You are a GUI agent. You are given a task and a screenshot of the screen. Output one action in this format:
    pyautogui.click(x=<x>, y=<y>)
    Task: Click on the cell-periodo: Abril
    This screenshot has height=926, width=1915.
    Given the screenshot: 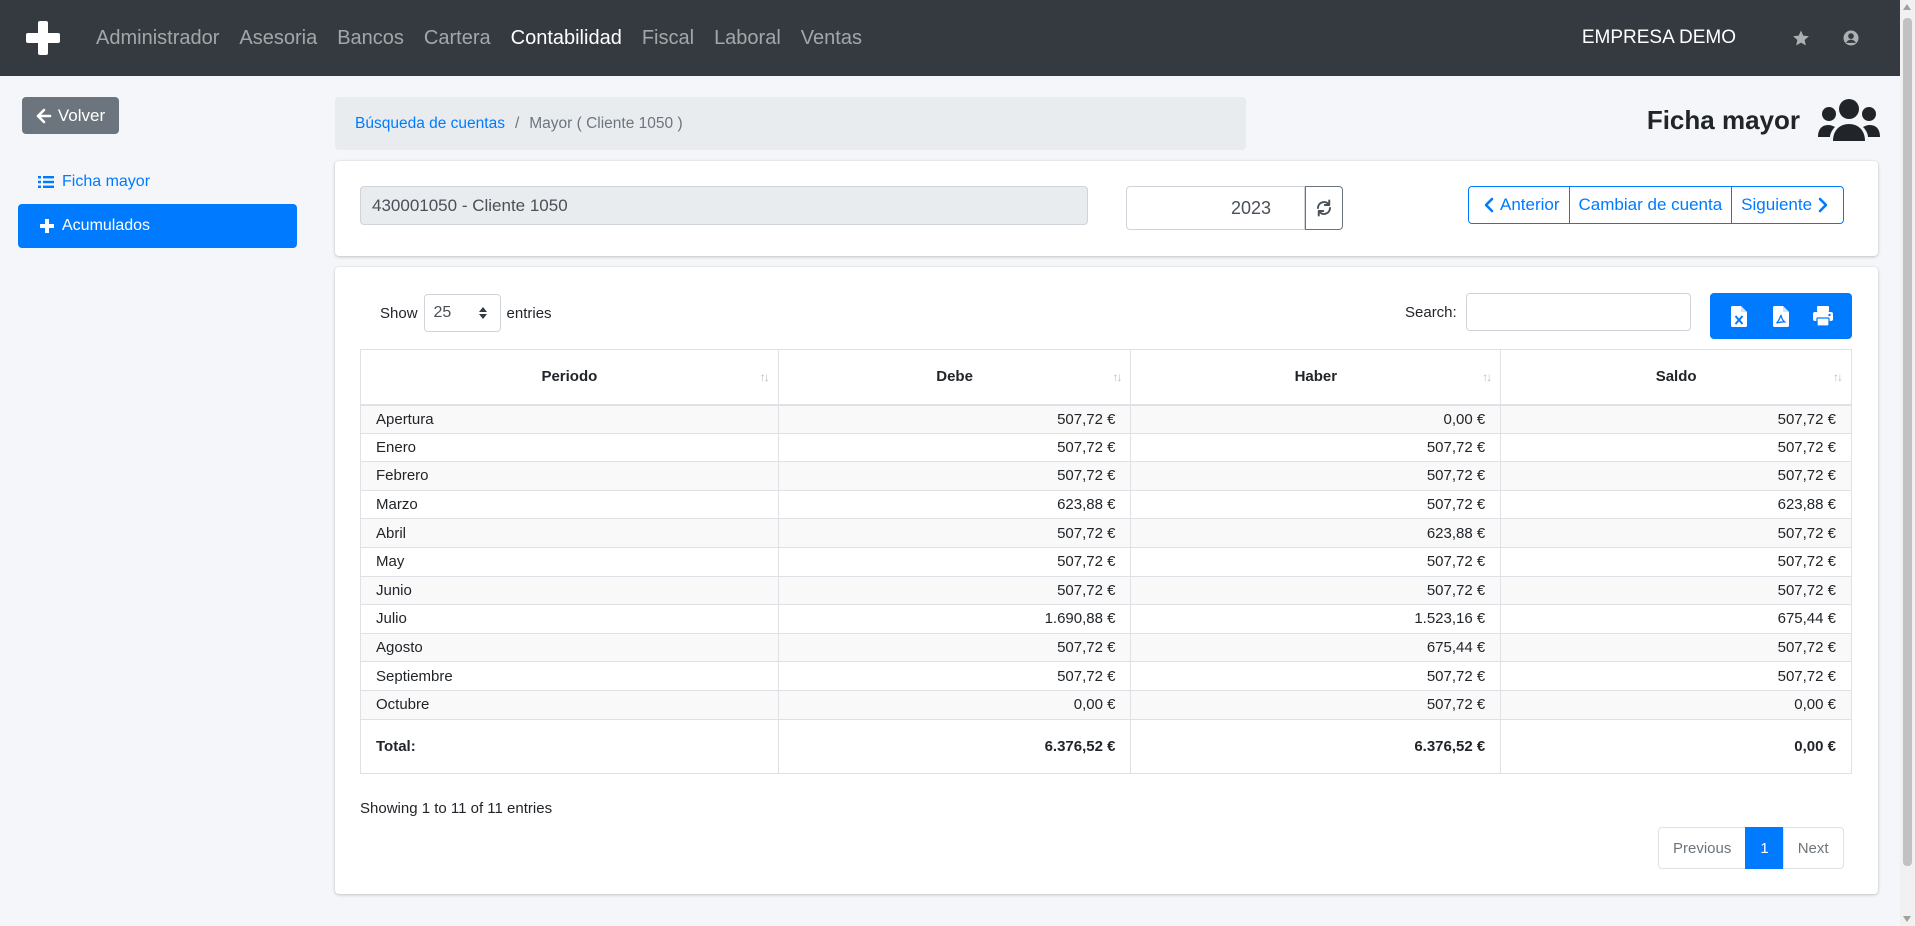 What is the action you would take?
    pyautogui.click(x=569, y=533)
    